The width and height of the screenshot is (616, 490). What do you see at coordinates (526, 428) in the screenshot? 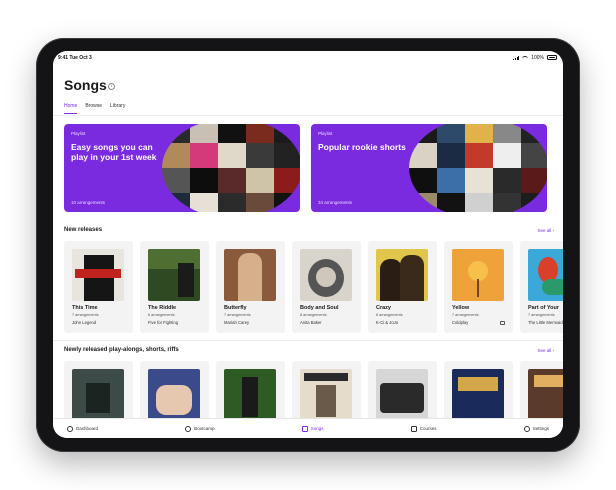
I see `settings-icon` at bounding box center [526, 428].